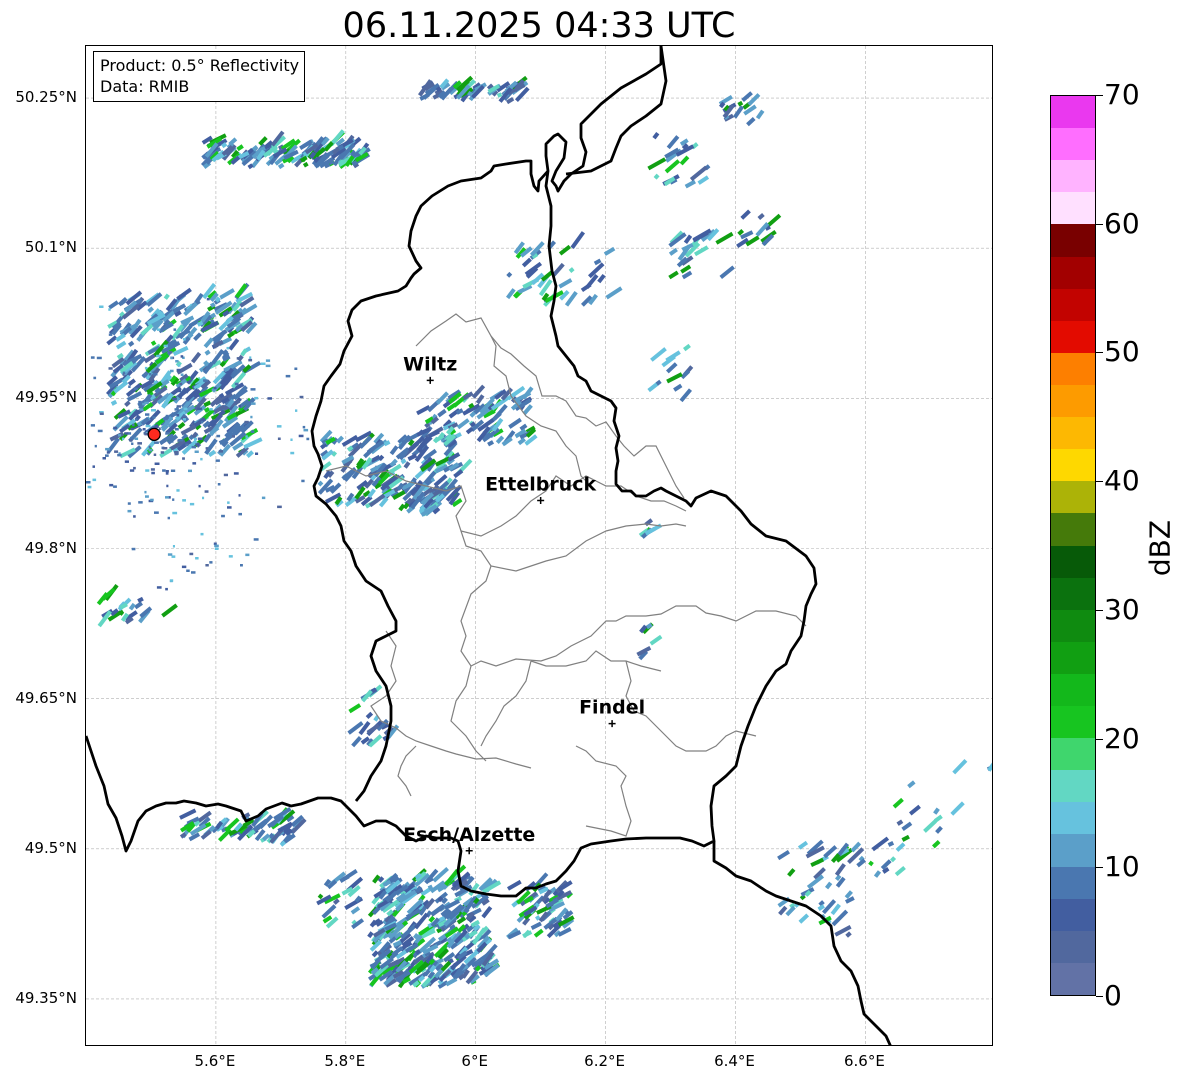 This screenshot has height=1081, width=1184. I want to click on product-label: Product: 0.5° Reflectivity, so click(200, 65).